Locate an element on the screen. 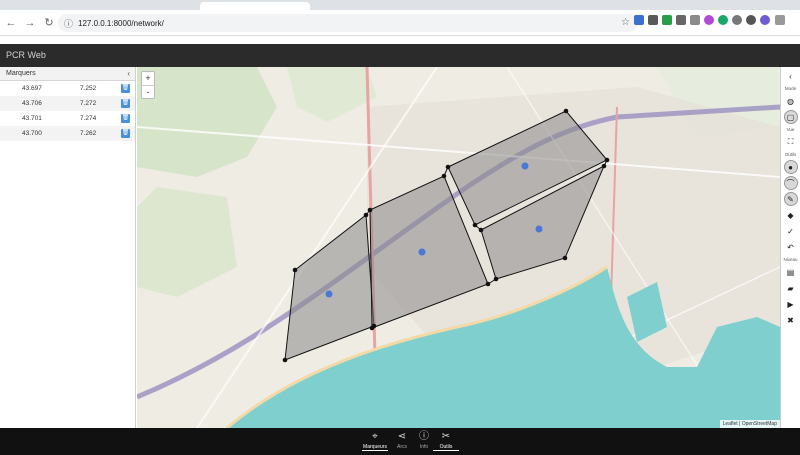  nav-label: Outils is located at coordinates (446, 447).